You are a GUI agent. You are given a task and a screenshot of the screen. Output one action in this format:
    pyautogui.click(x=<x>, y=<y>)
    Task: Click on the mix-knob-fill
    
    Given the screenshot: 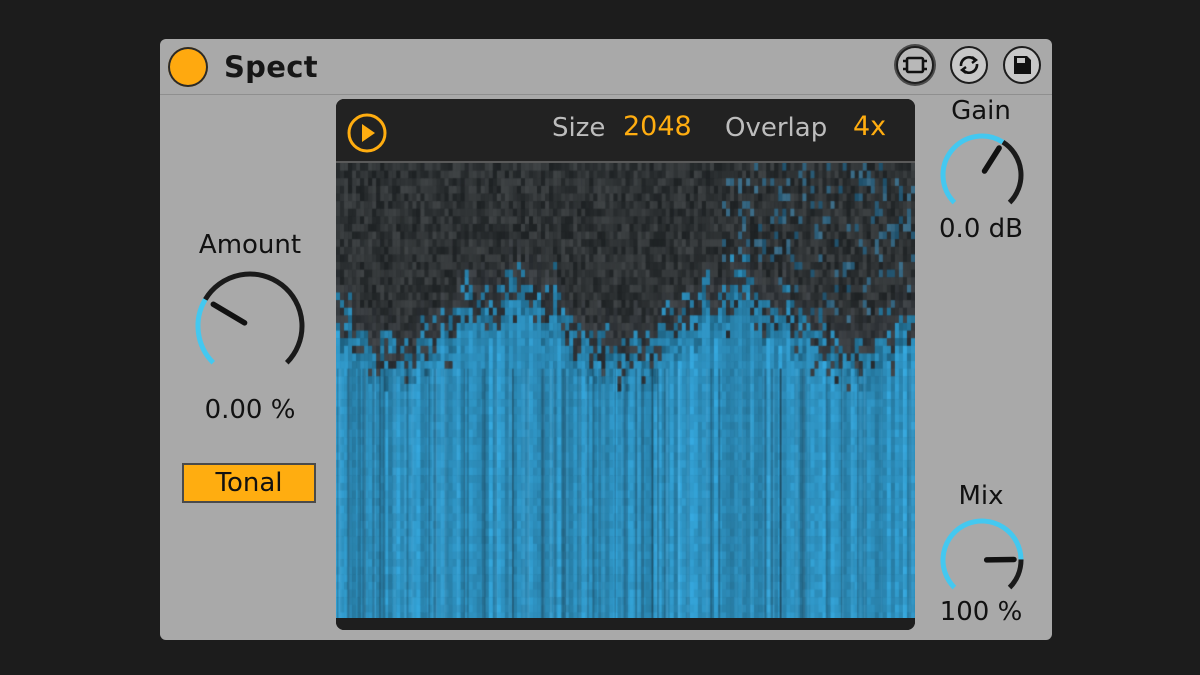 What is the action you would take?
    pyautogui.click(x=982, y=554)
    